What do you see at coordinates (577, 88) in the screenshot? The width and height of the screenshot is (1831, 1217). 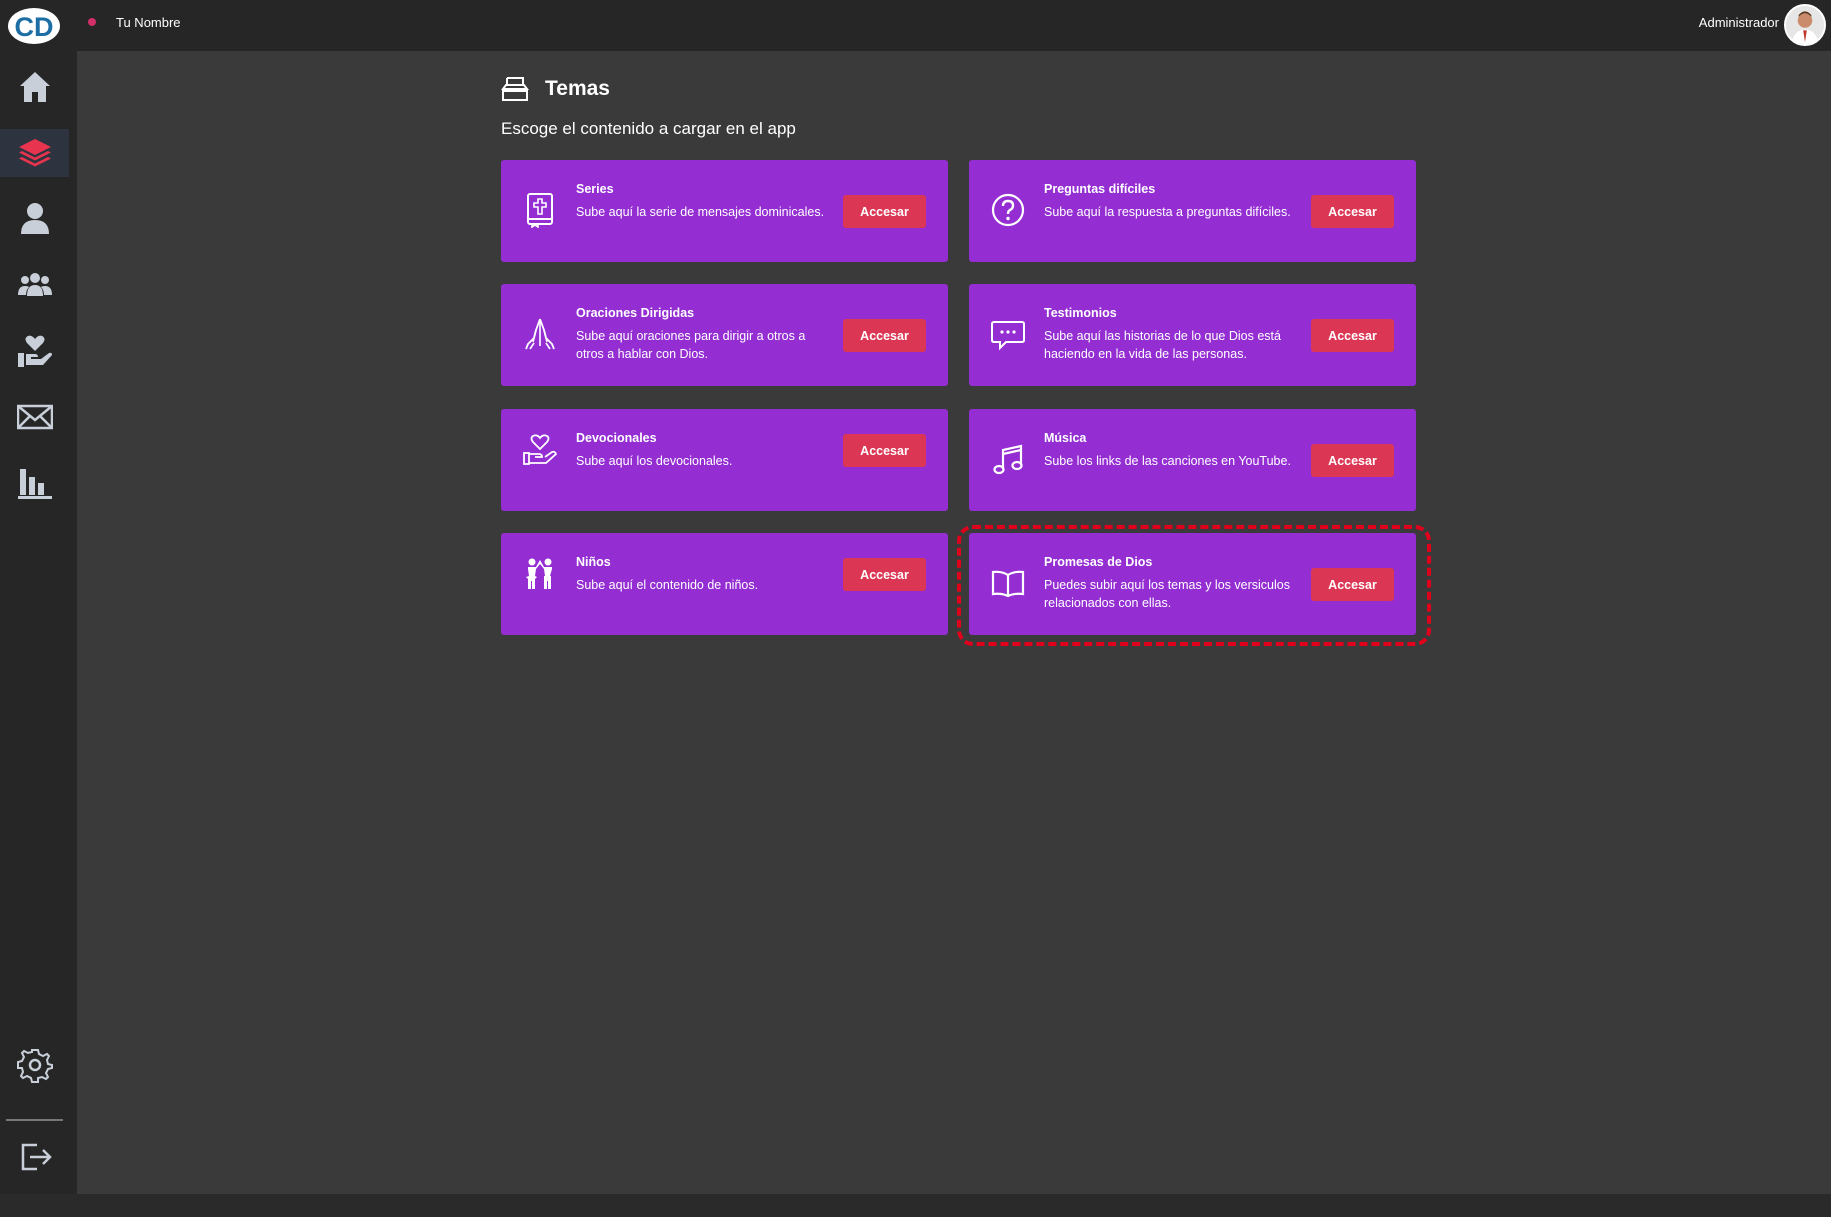 I see `page-title: Temas` at bounding box center [577, 88].